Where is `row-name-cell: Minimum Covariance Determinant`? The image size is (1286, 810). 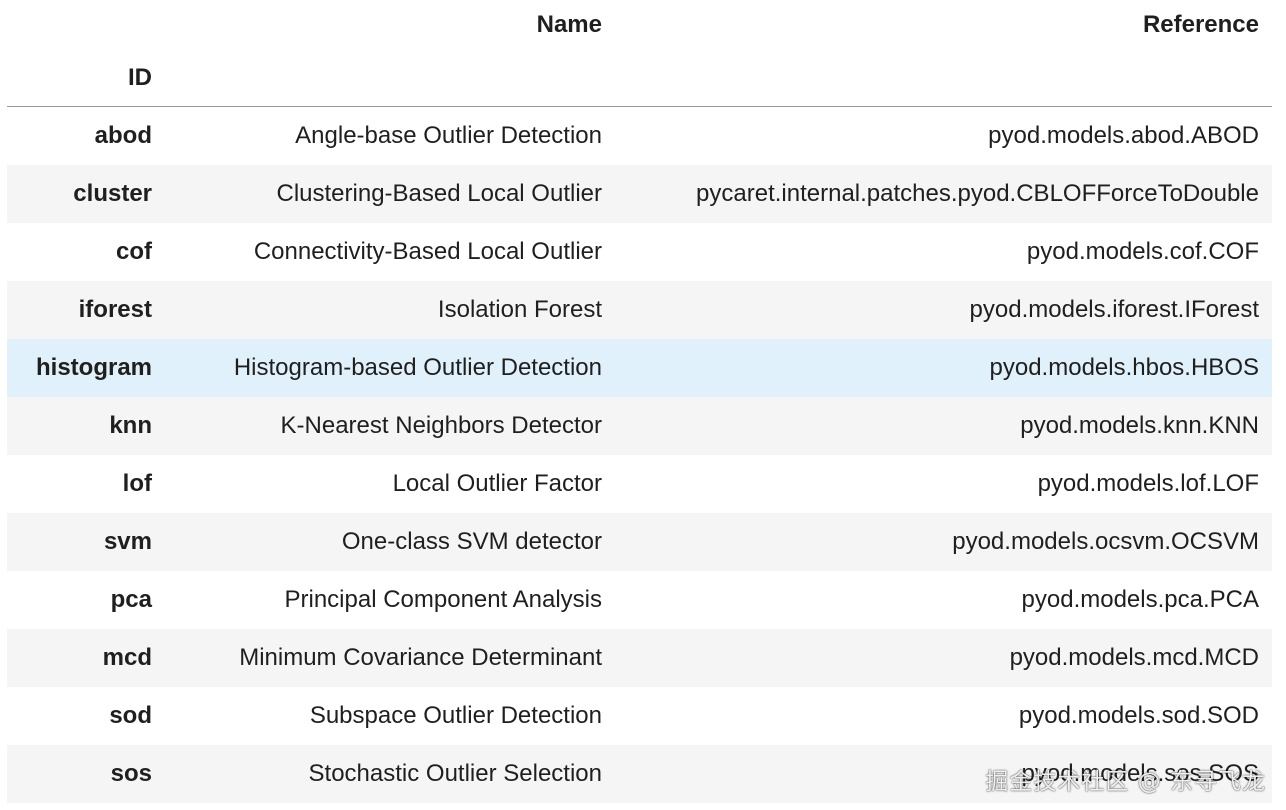 row-name-cell: Minimum Covariance Determinant is located at coordinates (420, 657).